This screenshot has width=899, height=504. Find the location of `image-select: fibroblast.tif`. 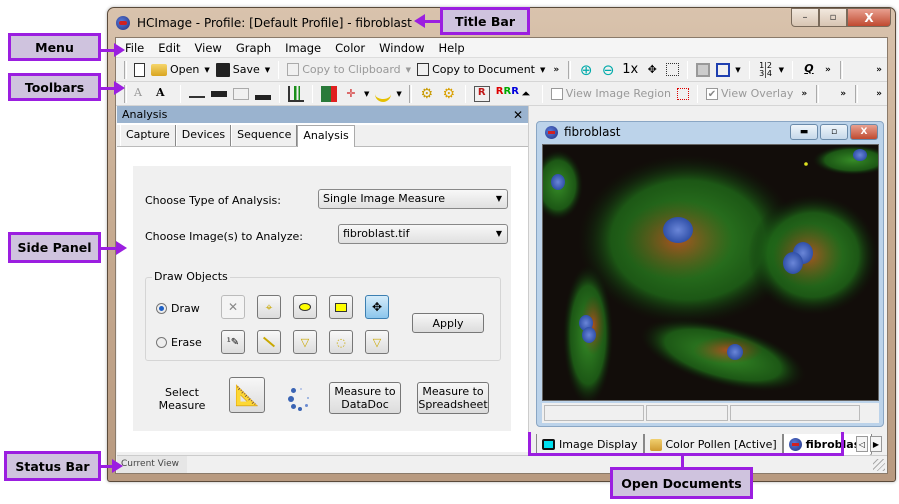

image-select: fibroblast.tif is located at coordinates (423, 234).